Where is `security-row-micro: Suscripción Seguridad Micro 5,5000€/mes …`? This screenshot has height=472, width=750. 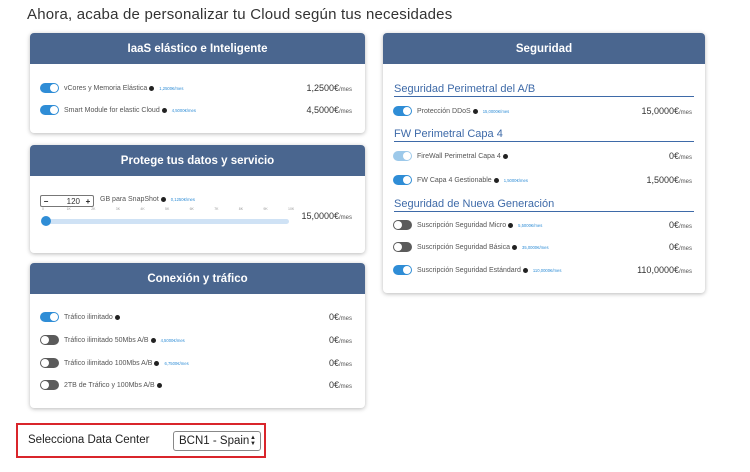 security-row-micro: Suscripción Seguridad Micro 5,5000€/mes … is located at coordinates (542, 225).